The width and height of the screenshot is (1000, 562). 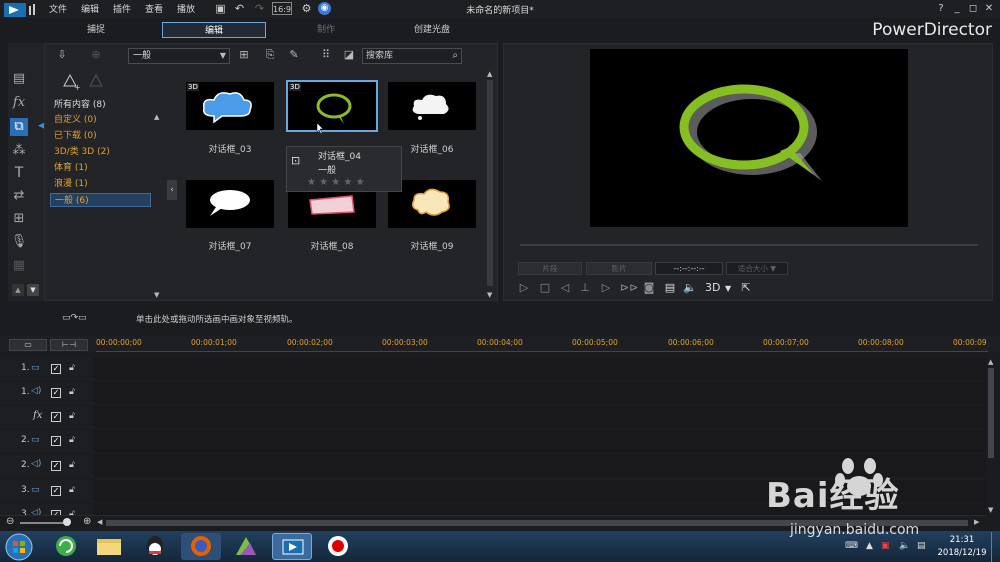 What do you see at coordinates (19, 547) in the screenshot?
I see `windows-start-icon` at bounding box center [19, 547].